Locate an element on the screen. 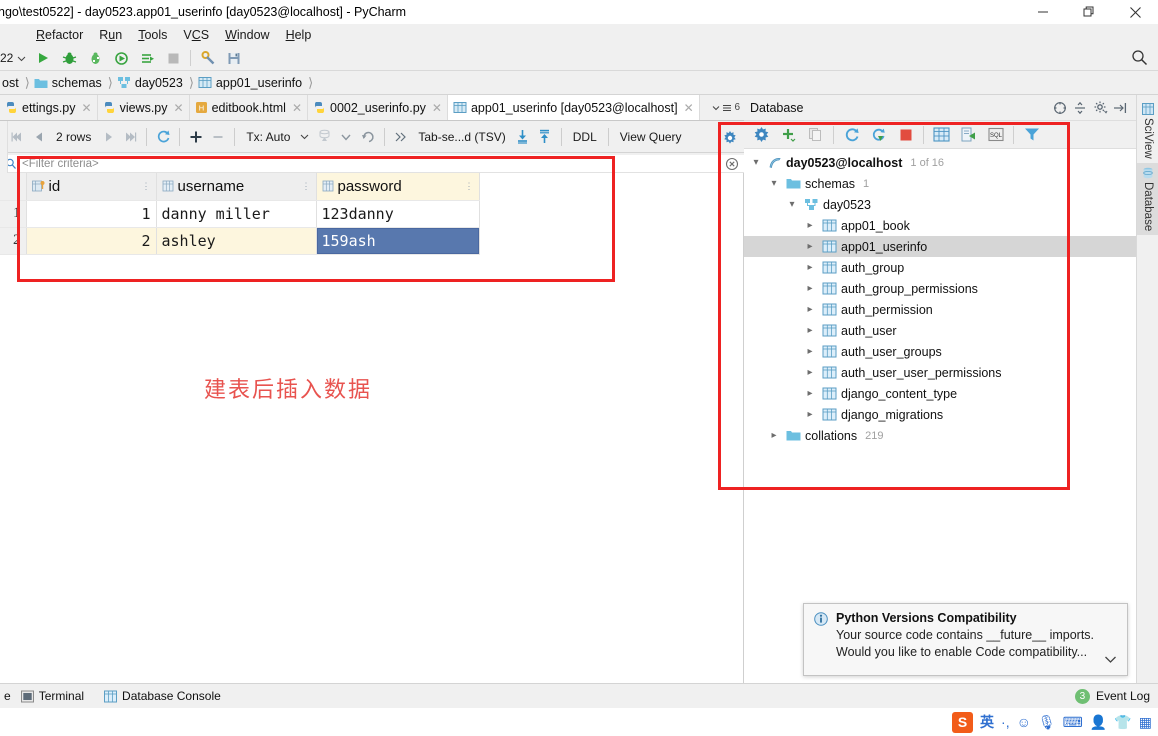  run-icon is located at coordinates (43, 58).